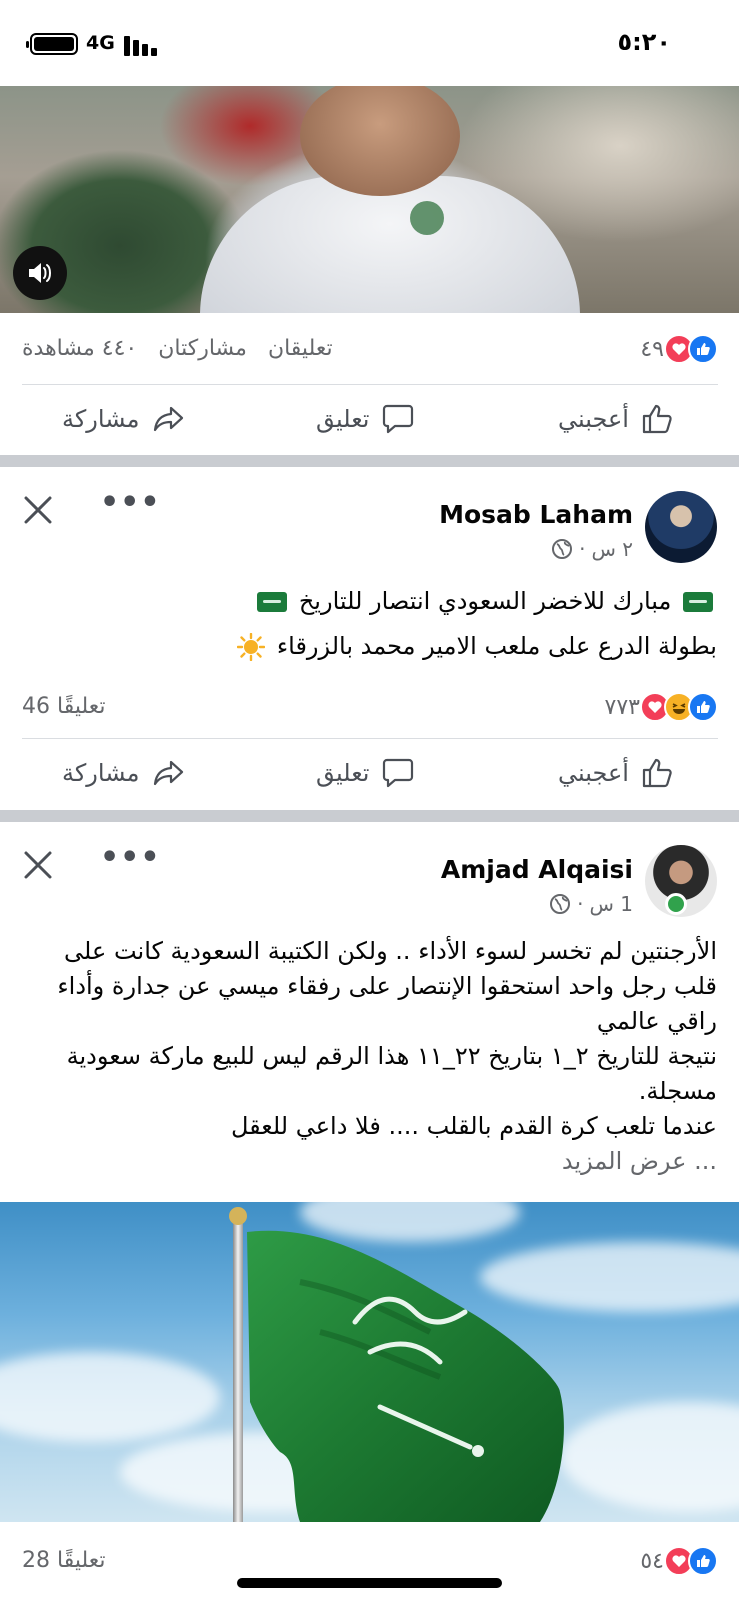 The height and width of the screenshot is (1600, 739). Describe the element at coordinates (300, 348) in the screenshot. I see `comments-count: تعليقان` at that location.